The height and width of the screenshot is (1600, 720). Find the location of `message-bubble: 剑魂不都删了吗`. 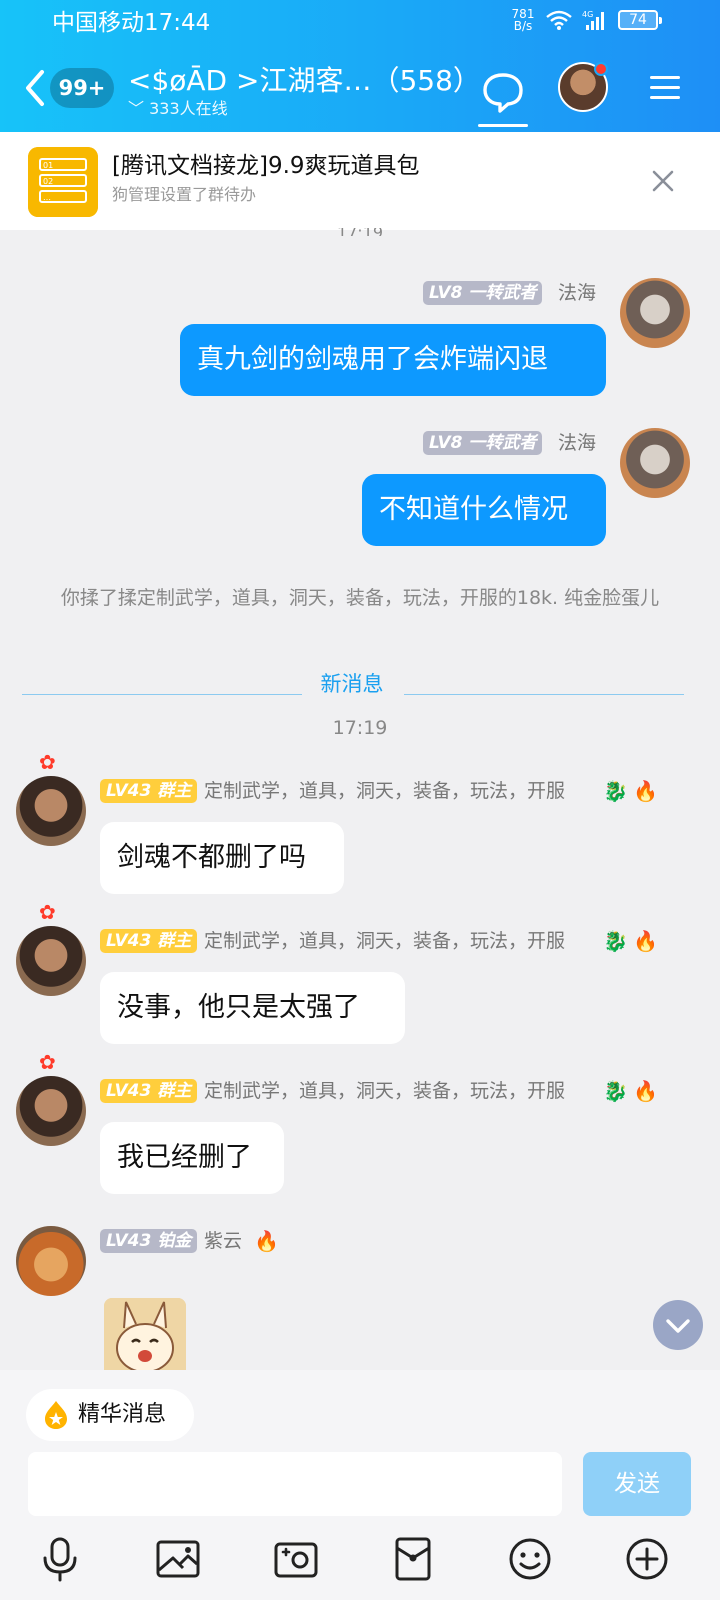

message-bubble: 剑魂不都删了吗 is located at coordinates (222, 858).